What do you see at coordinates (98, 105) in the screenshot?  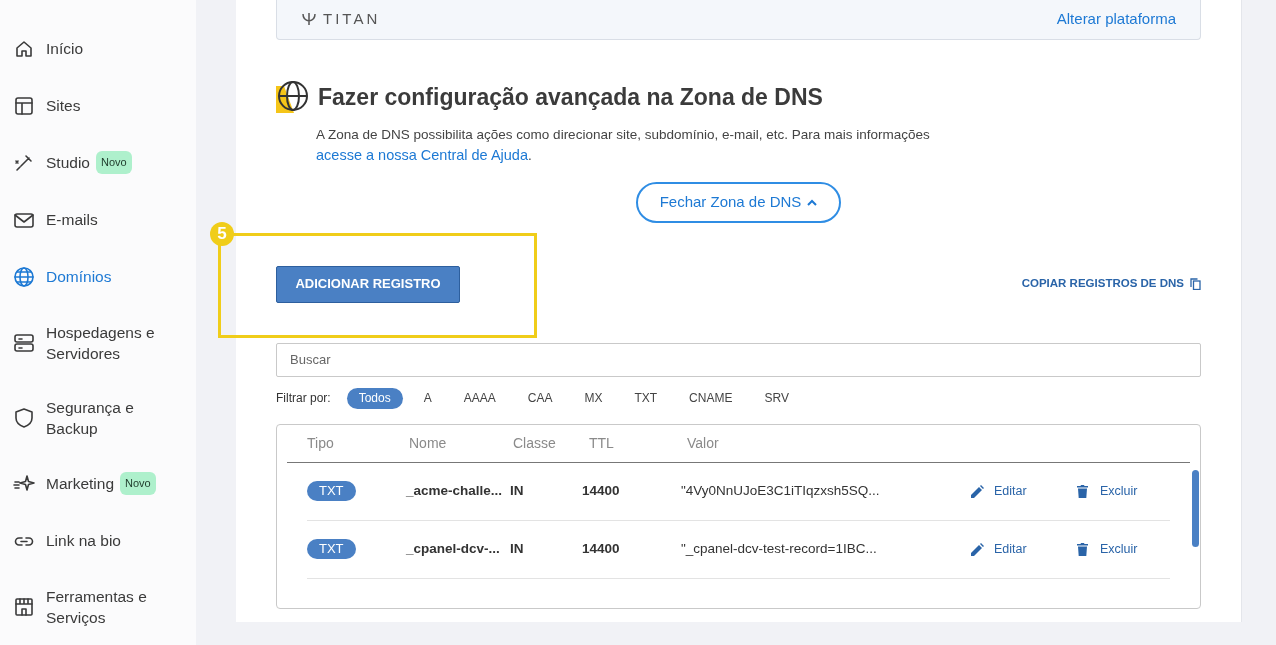 I see `sidebar-item: Sites` at bounding box center [98, 105].